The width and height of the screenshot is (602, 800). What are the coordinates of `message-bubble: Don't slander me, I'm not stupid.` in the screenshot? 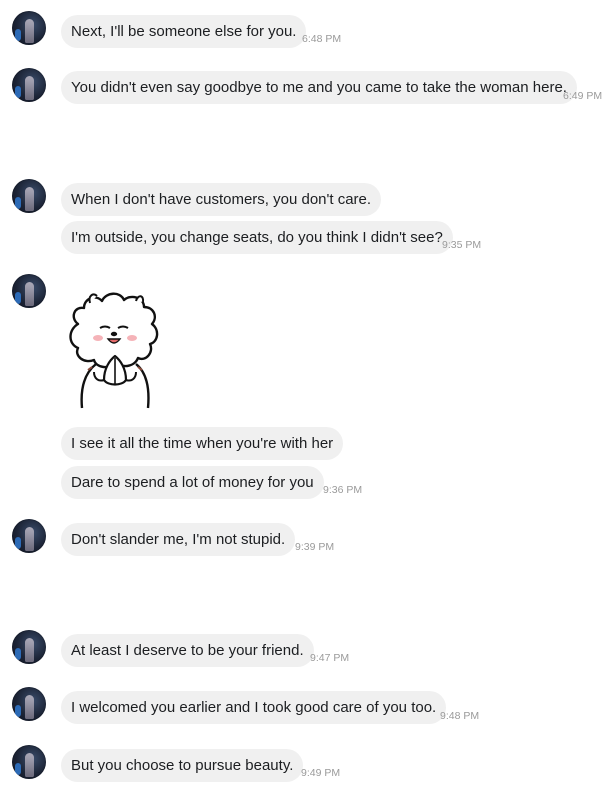 It's located at (178, 539).